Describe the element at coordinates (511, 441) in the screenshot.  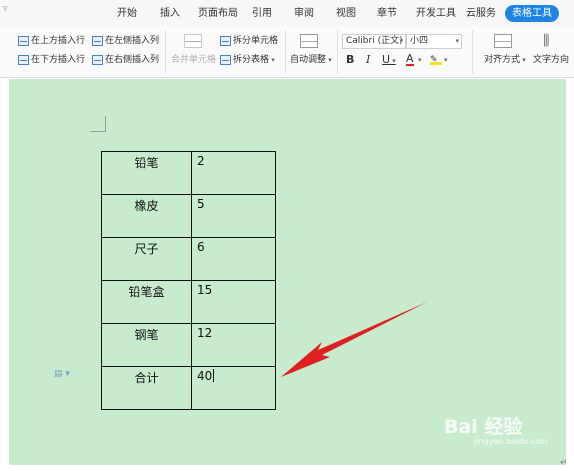
I see `baidu-watermark-url: jingyan.baidu.com` at that location.